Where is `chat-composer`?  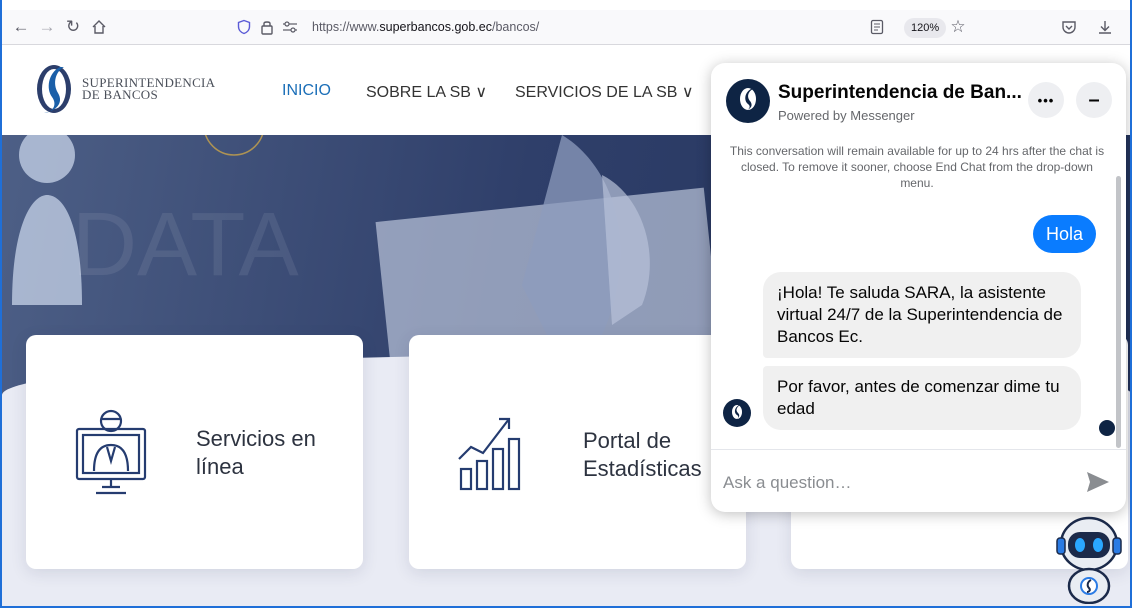
chat-composer is located at coordinates (918, 480).